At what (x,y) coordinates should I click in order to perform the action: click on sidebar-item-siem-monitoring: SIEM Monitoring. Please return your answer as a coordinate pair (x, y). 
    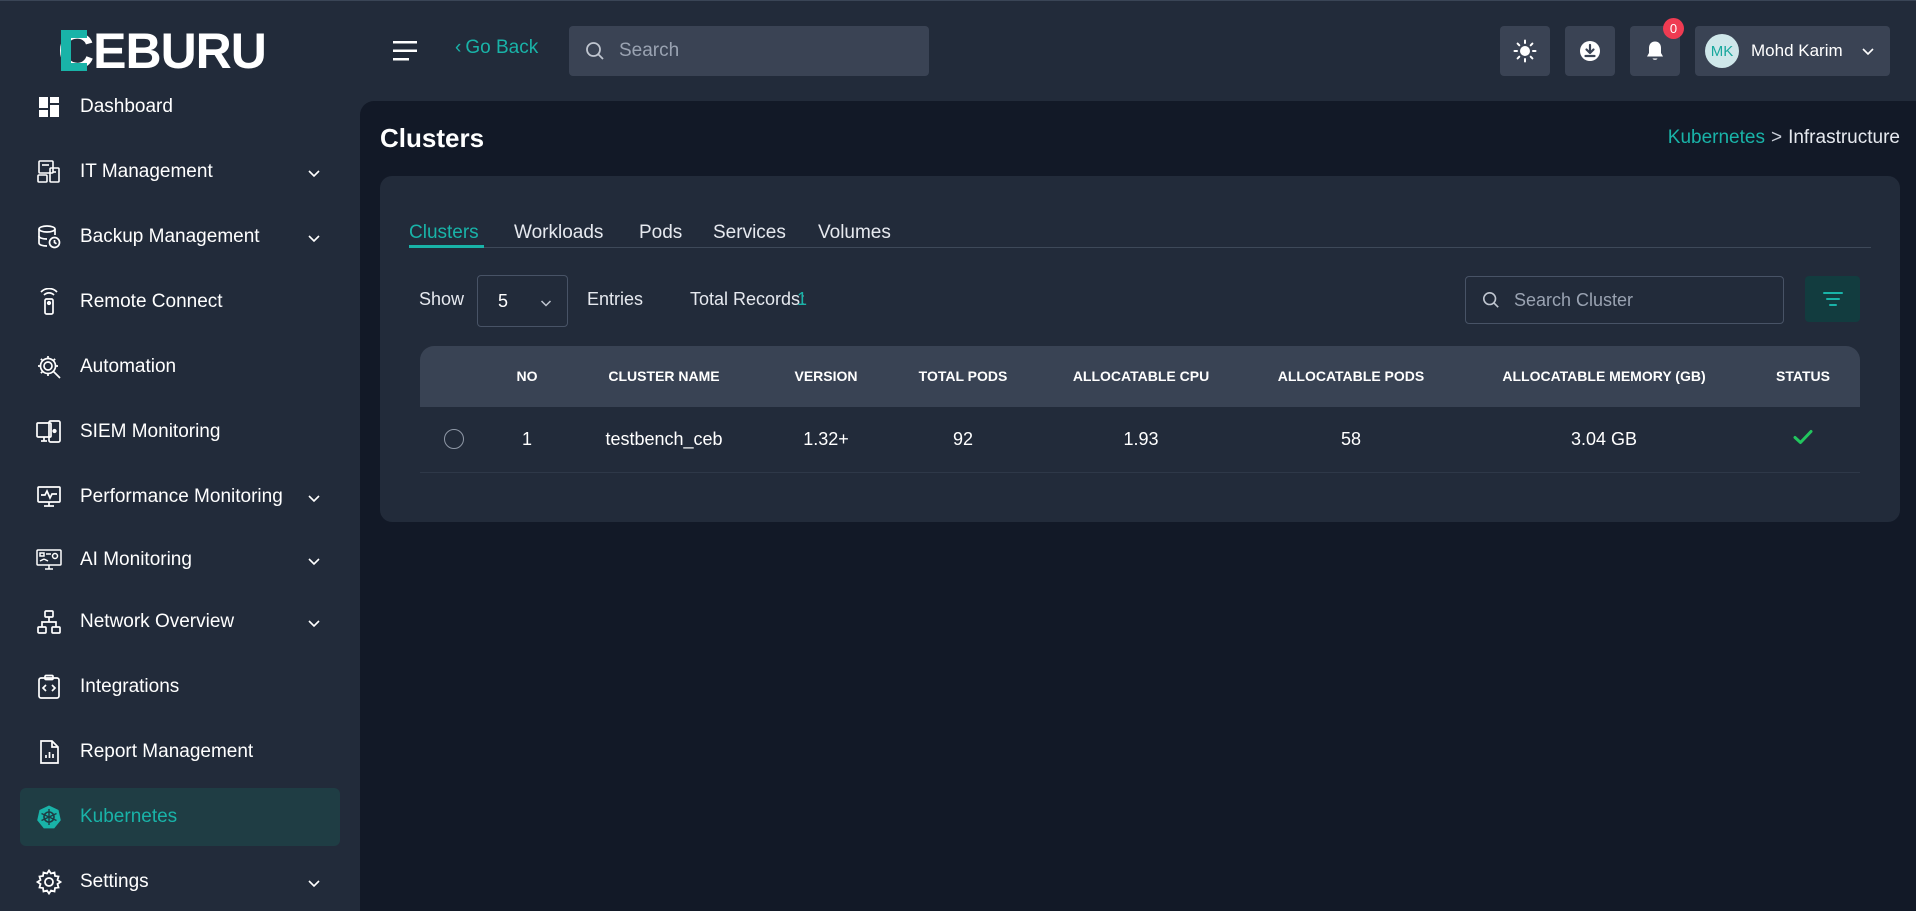
    Looking at the image, I should click on (180, 432).